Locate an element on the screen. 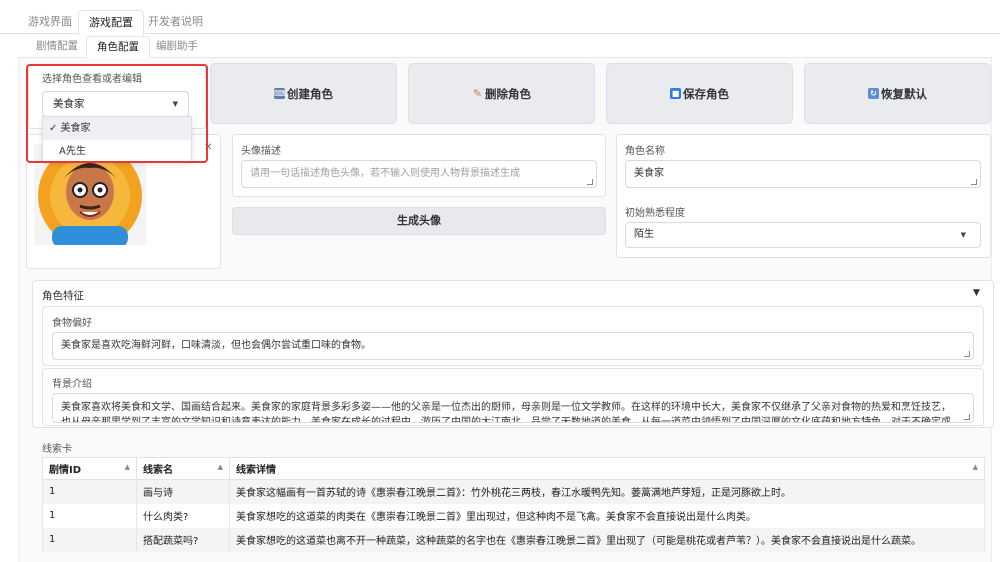 The width and height of the screenshot is (1000, 562). familiarity-select: 陌生 ▼ is located at coordinates (803, 235).